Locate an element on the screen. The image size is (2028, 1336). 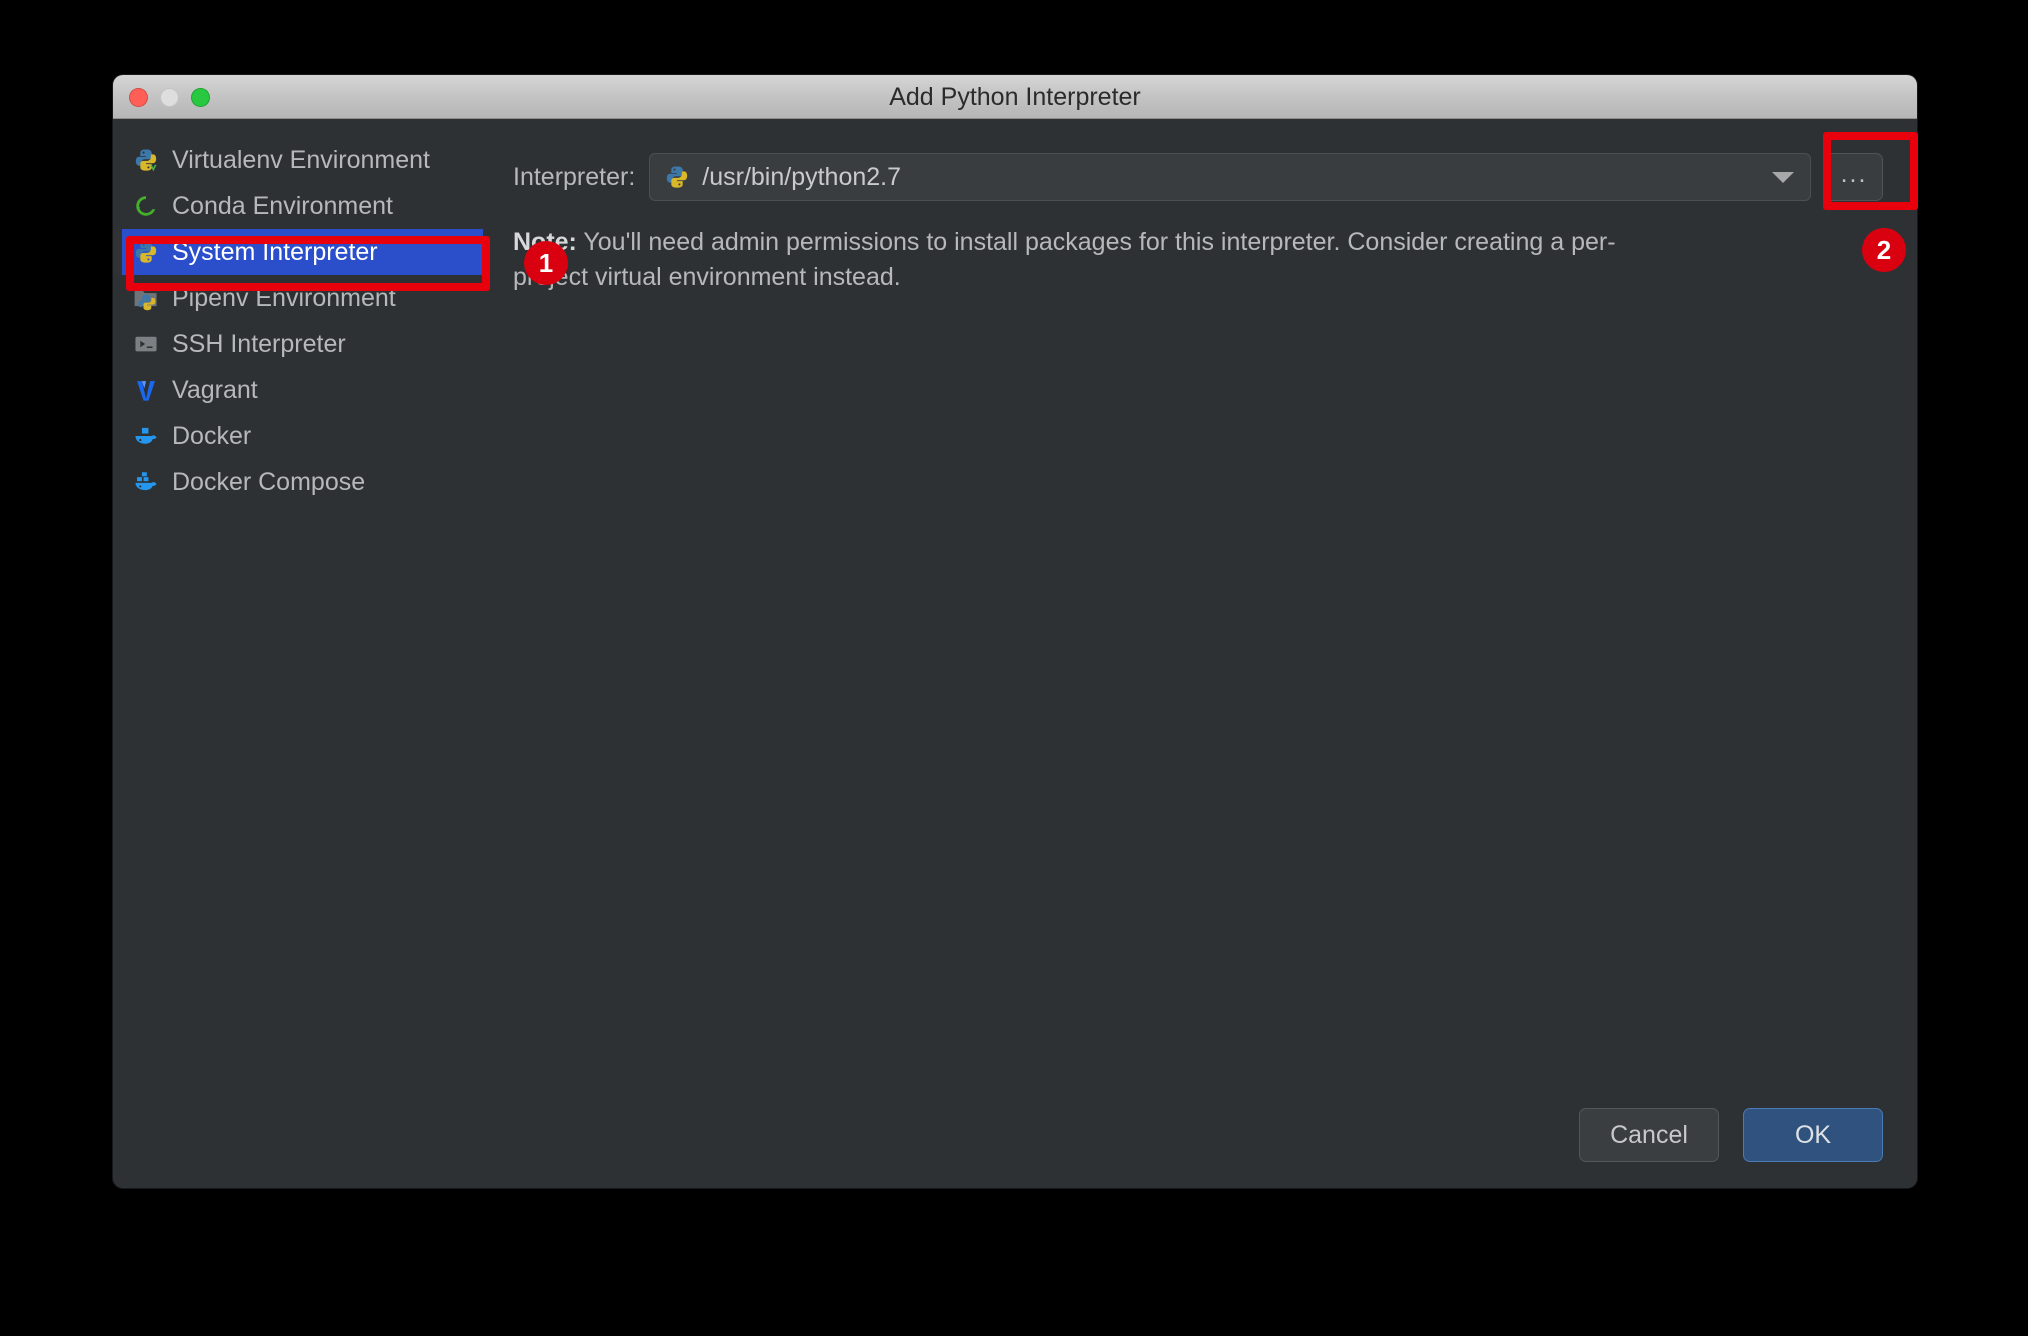
sidebar-item-label: Conda Environment is located at coordinates (282, 205).